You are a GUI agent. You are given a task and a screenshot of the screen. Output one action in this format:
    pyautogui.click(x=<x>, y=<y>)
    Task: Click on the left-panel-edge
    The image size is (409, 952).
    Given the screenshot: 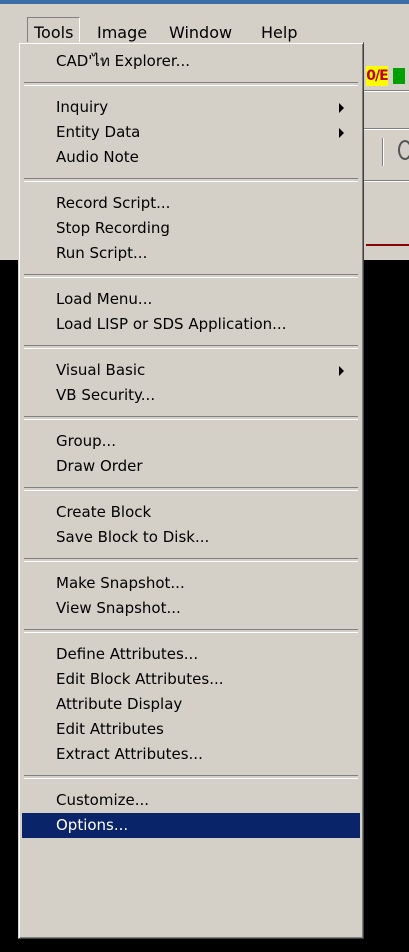 What is the action you would take?
    pyautogui.click(x=9, y=155)
    